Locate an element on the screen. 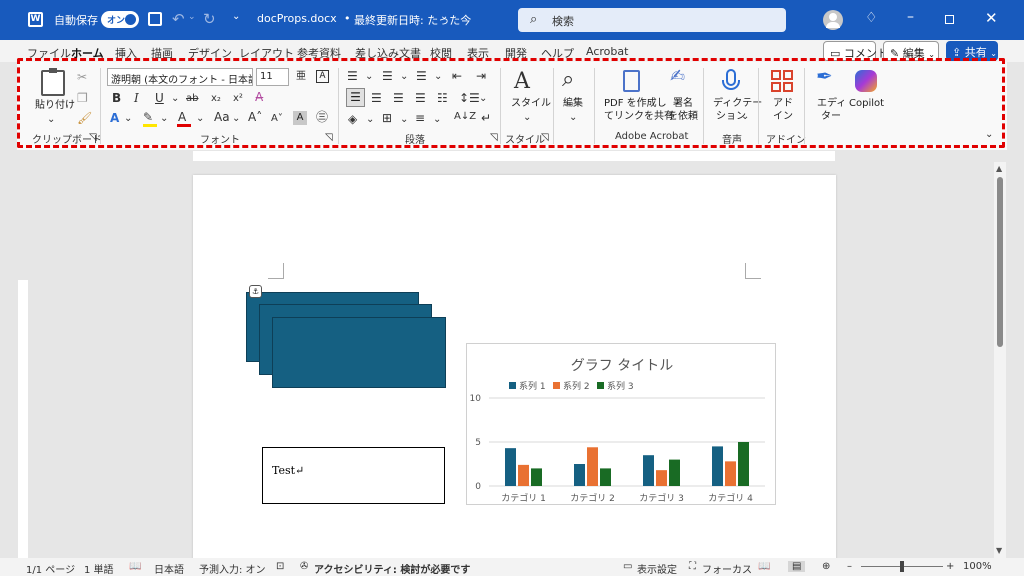  tab-acrobat: Acrobat is located at coordinates (607, 51).